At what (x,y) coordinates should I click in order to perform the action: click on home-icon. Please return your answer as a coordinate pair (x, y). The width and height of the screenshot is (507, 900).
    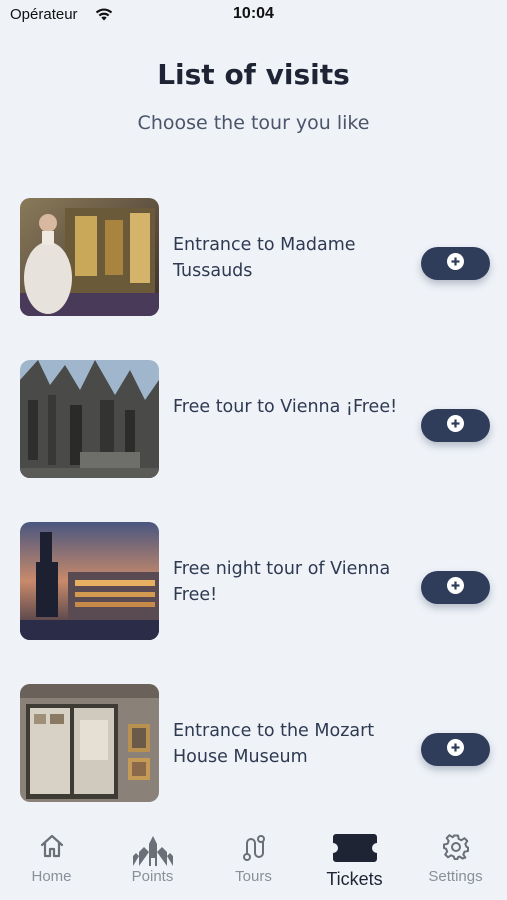
    Looking at the image, I should click on (52, 848).